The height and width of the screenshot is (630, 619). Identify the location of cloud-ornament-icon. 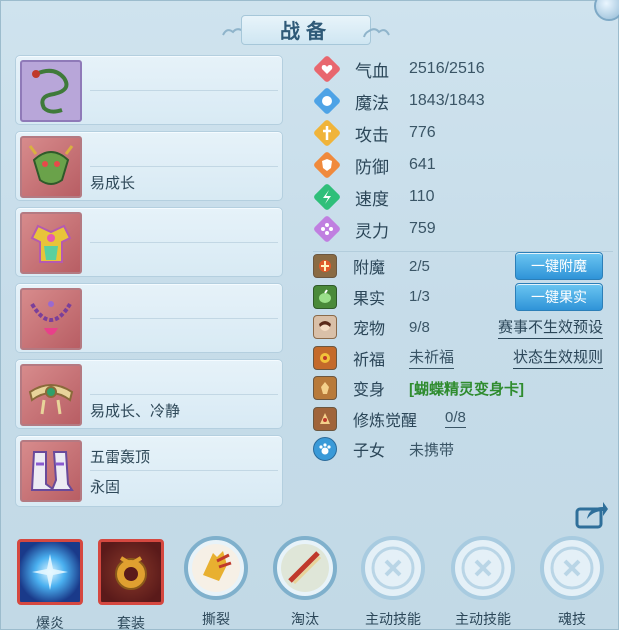
(376, 33).